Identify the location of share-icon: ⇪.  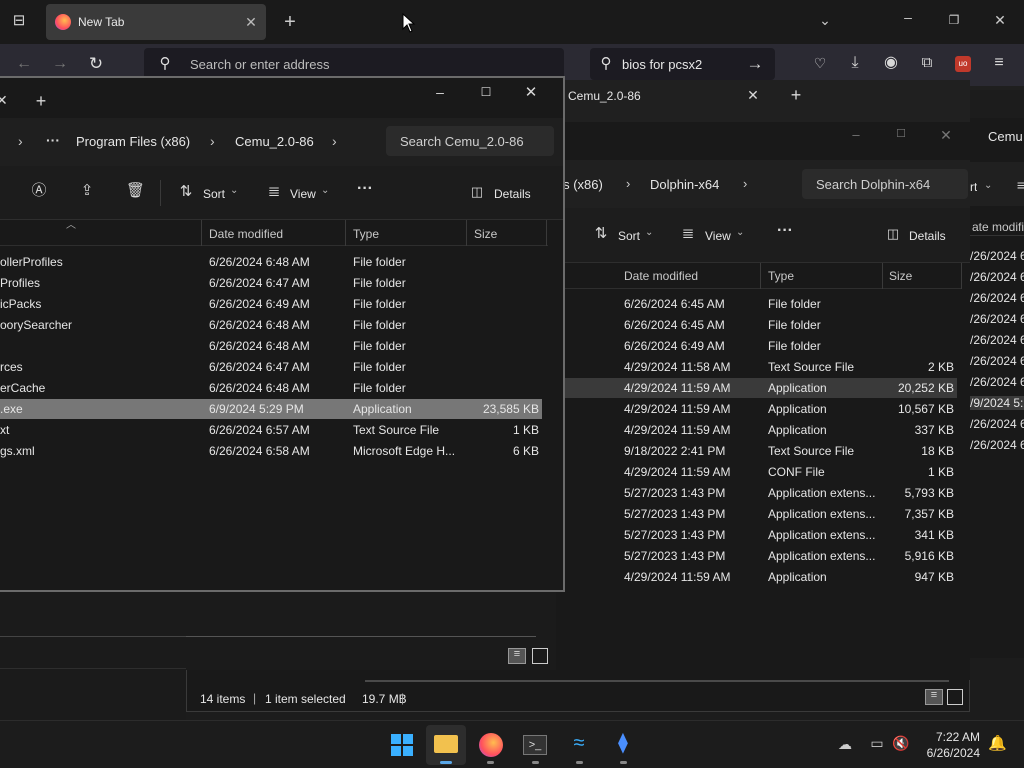
(87, 190).